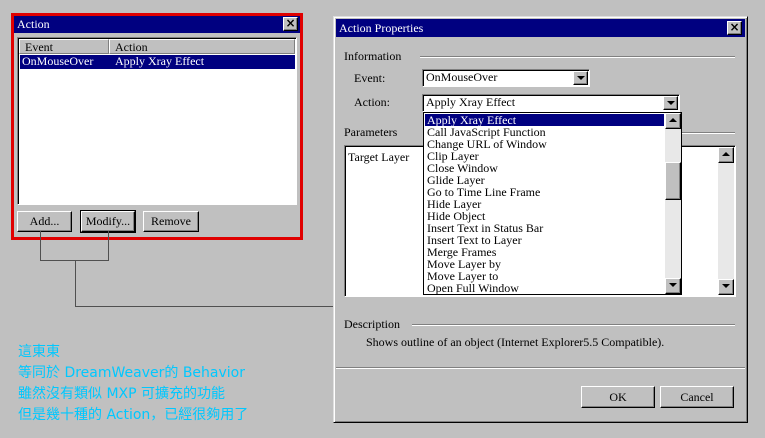 This screenshot has width=765, height=438. Describe the element at coordinates (551, 103) in the screenshot. I see `action-select: Apply Xray Effect` at that location.